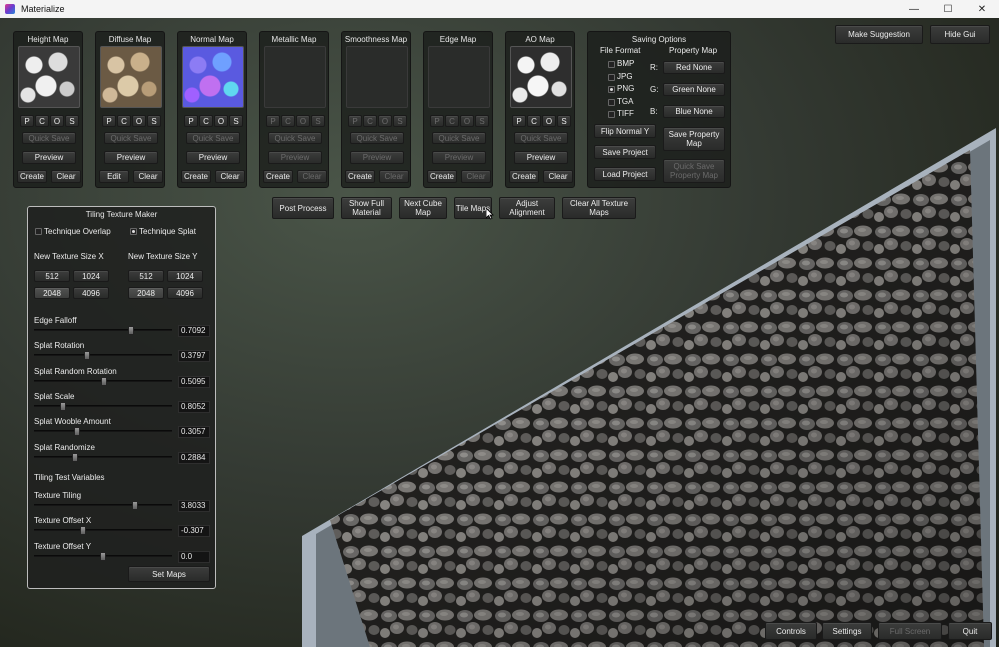 The image size is (999, 647). I want to click on hide-gui-button: Hide Gui, so click(960, 34).